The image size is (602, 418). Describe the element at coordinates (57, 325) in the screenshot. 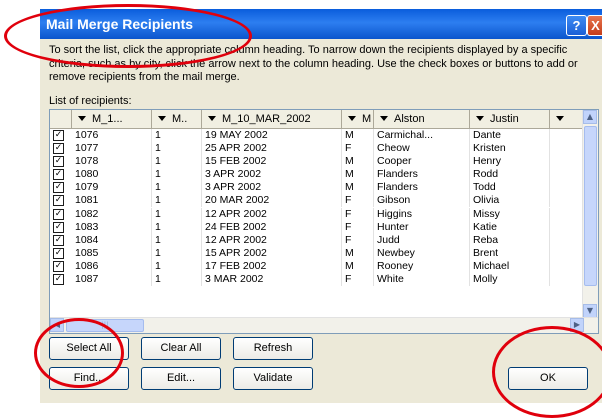

I see `scroll-left-icon: ◀` at that location.